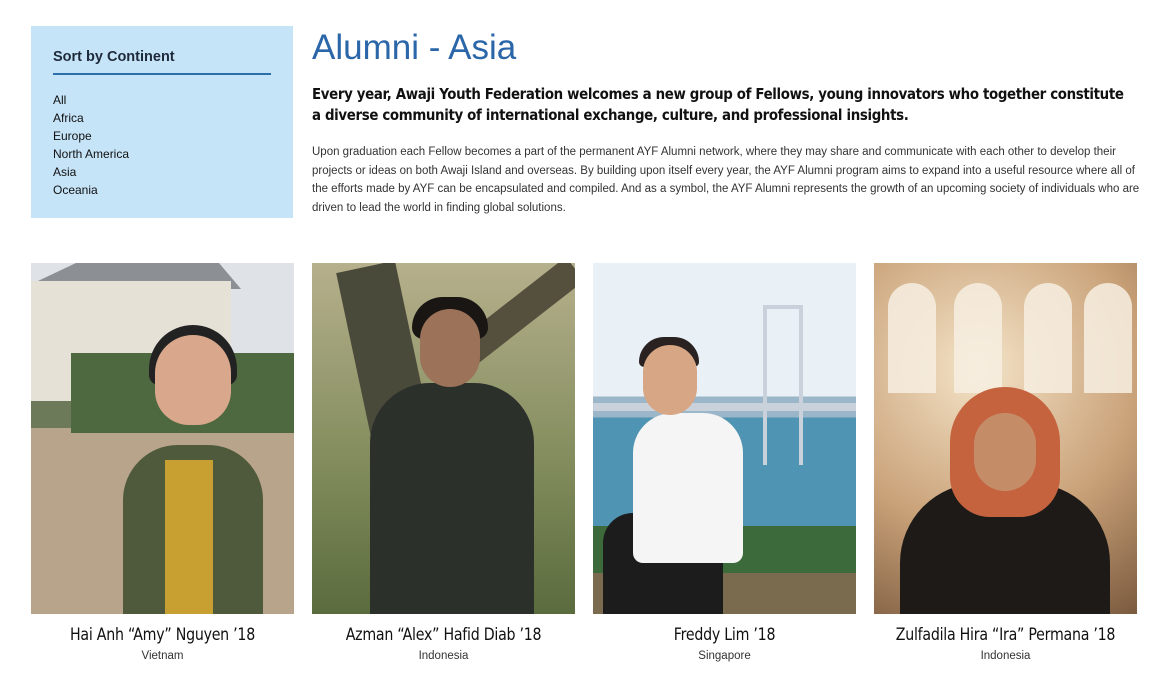 The image size is (1160, 678). Describe the element at coordinates (162, 172) in the screenshot. I see `continent-link-asia: Asia` at that location.